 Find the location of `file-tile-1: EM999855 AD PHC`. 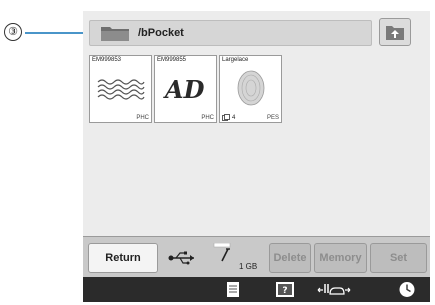

file-tile-1: EM999855 AD PHC is located at coordinates (185, 89).